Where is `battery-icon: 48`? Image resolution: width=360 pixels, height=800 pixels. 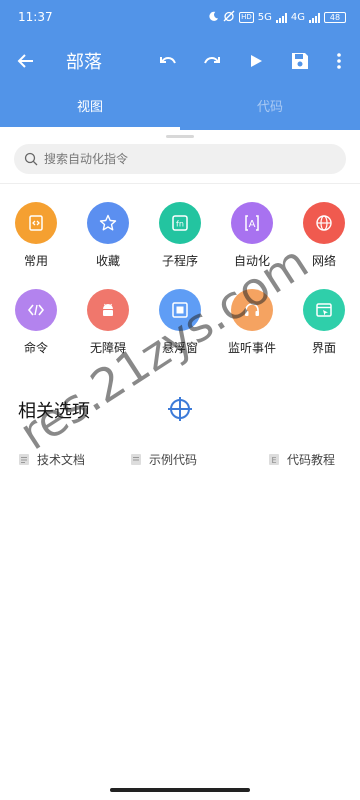
battery-icon: 48 is located at coordinates (335, 17).